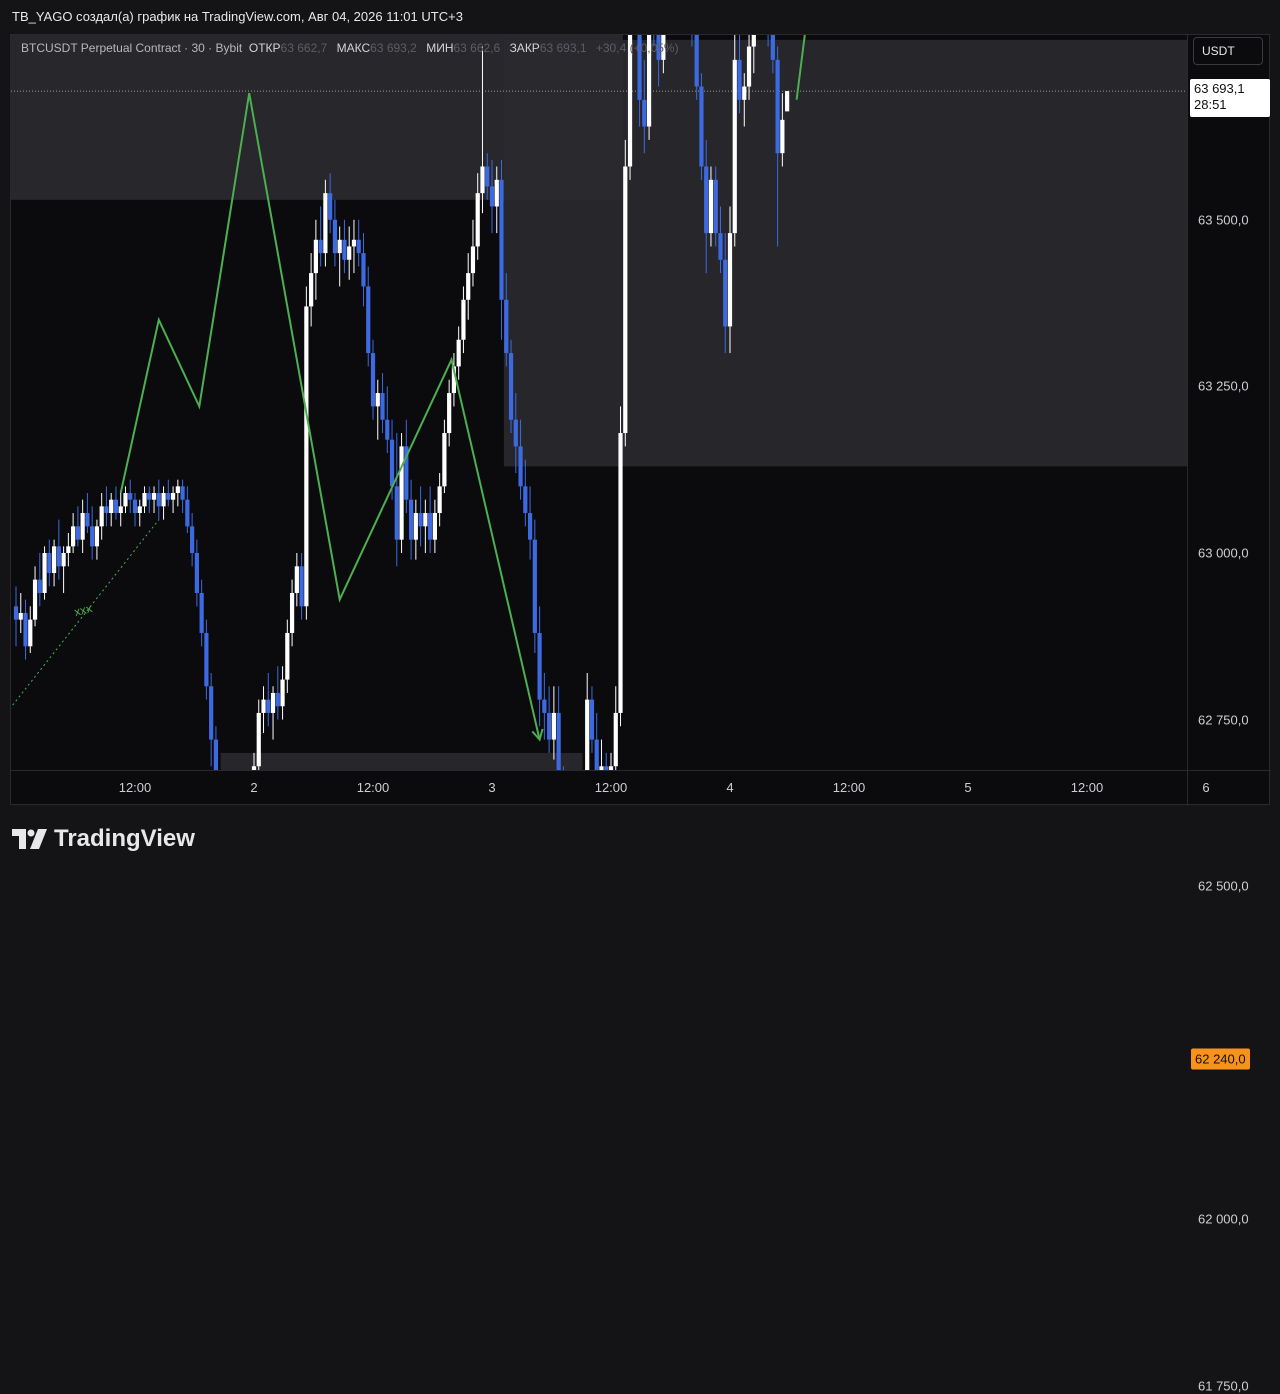 Image resolution: width=1280 pixels, height=1394 pixels. Describe the element at coordinates (1223, 1219) in the screenshot. I see `price-tick-label: 62 000,0` at that location.